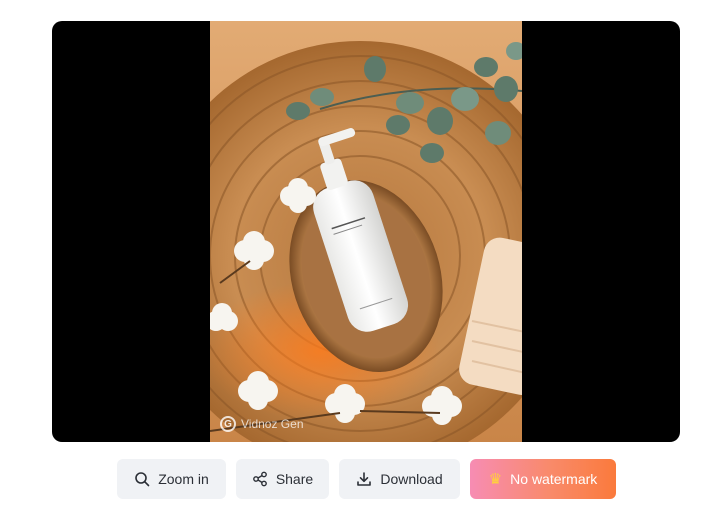 The image size is (726, 512). Describe the element at coordinates (554, 479) in the screenshot. I see `no-watermark-label: No watermark` at that location.